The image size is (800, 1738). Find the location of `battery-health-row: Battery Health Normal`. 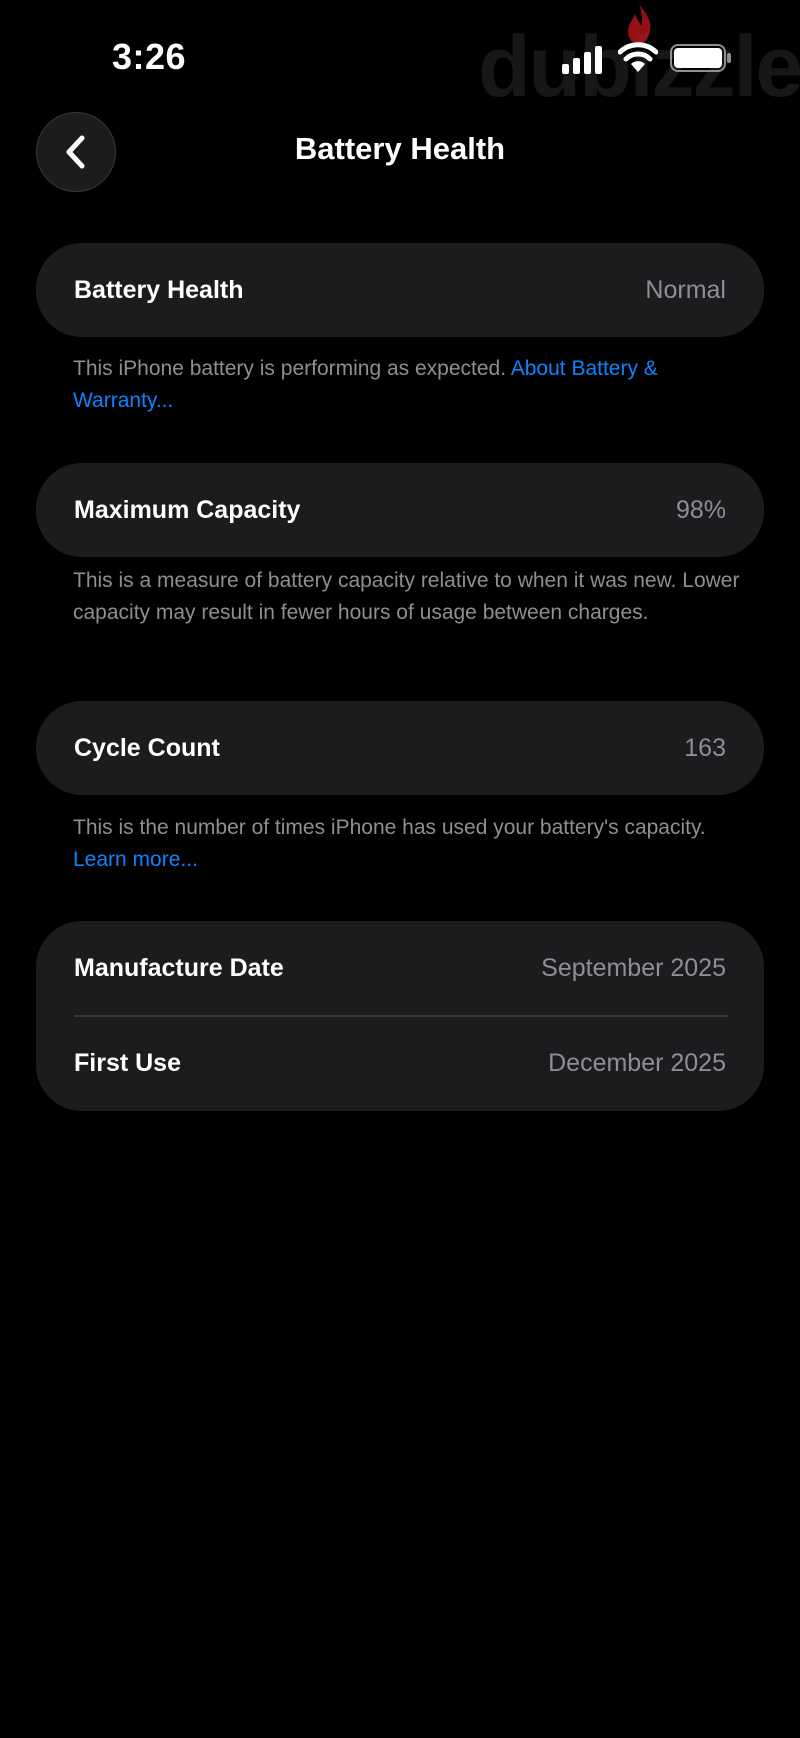

battery-health-row: Battery Health Normal is located at coordinates (400, 290).